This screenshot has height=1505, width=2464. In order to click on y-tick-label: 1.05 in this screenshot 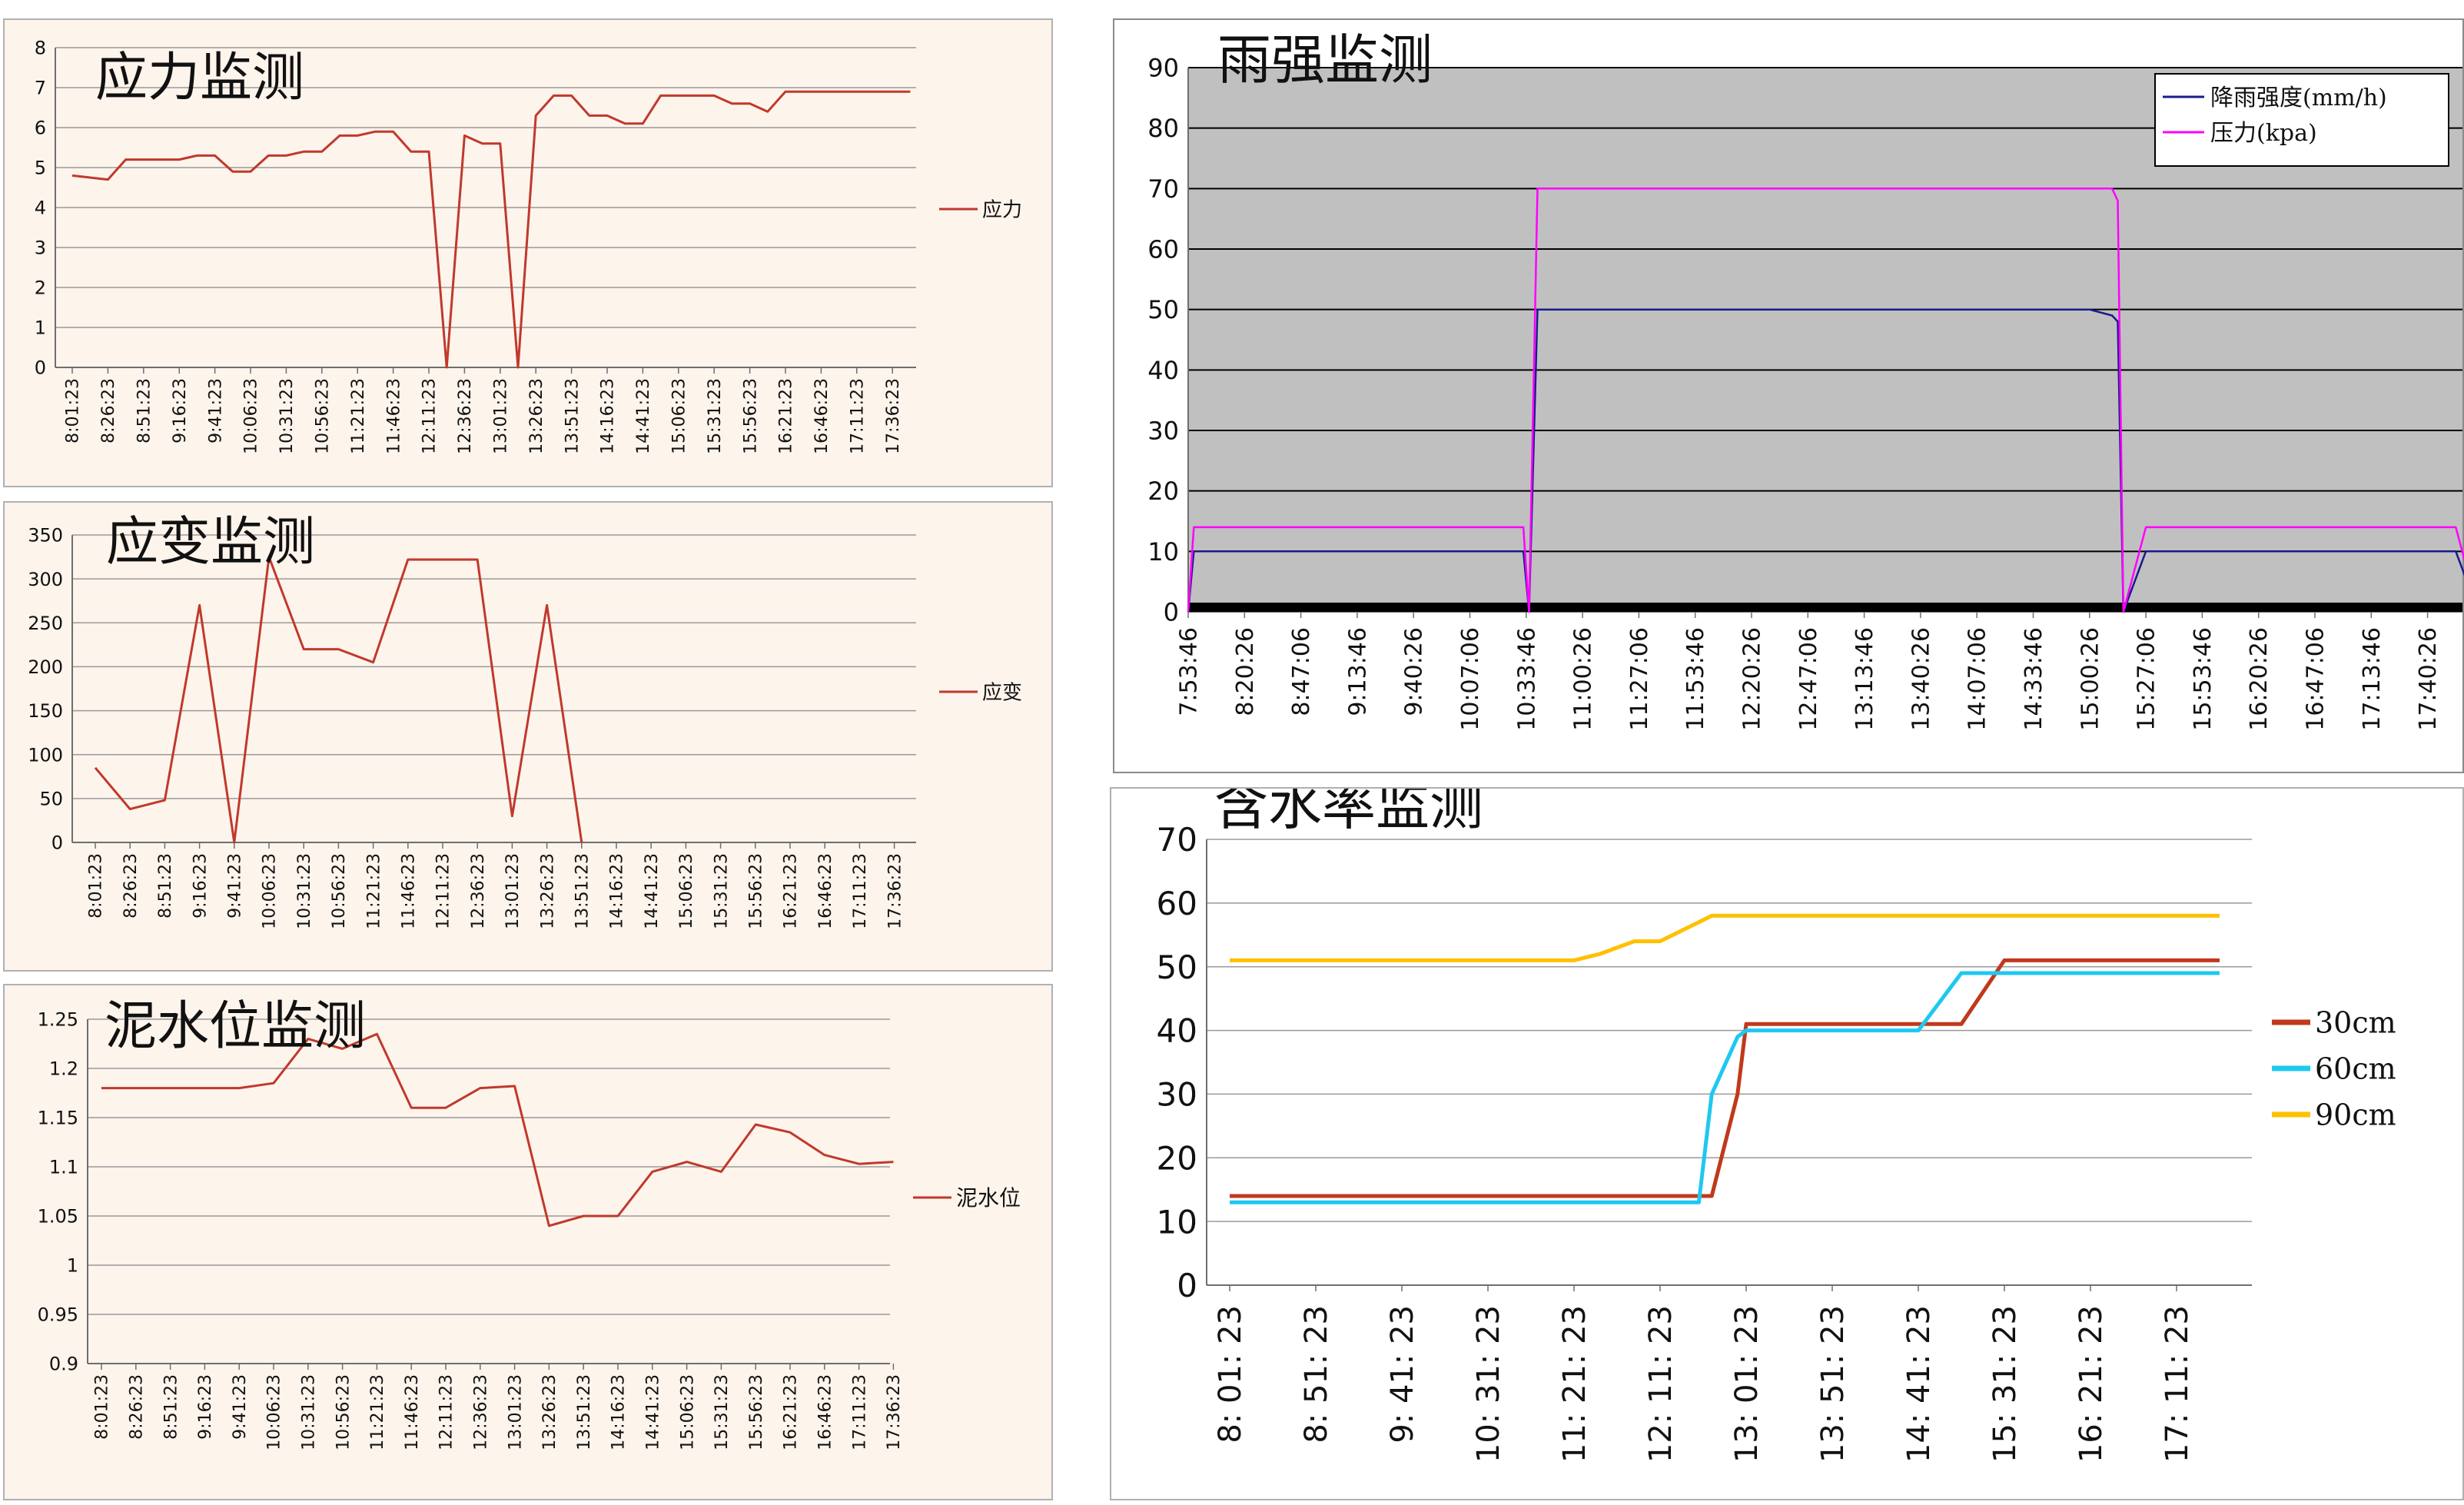, I will do `click(58, 1217)`.